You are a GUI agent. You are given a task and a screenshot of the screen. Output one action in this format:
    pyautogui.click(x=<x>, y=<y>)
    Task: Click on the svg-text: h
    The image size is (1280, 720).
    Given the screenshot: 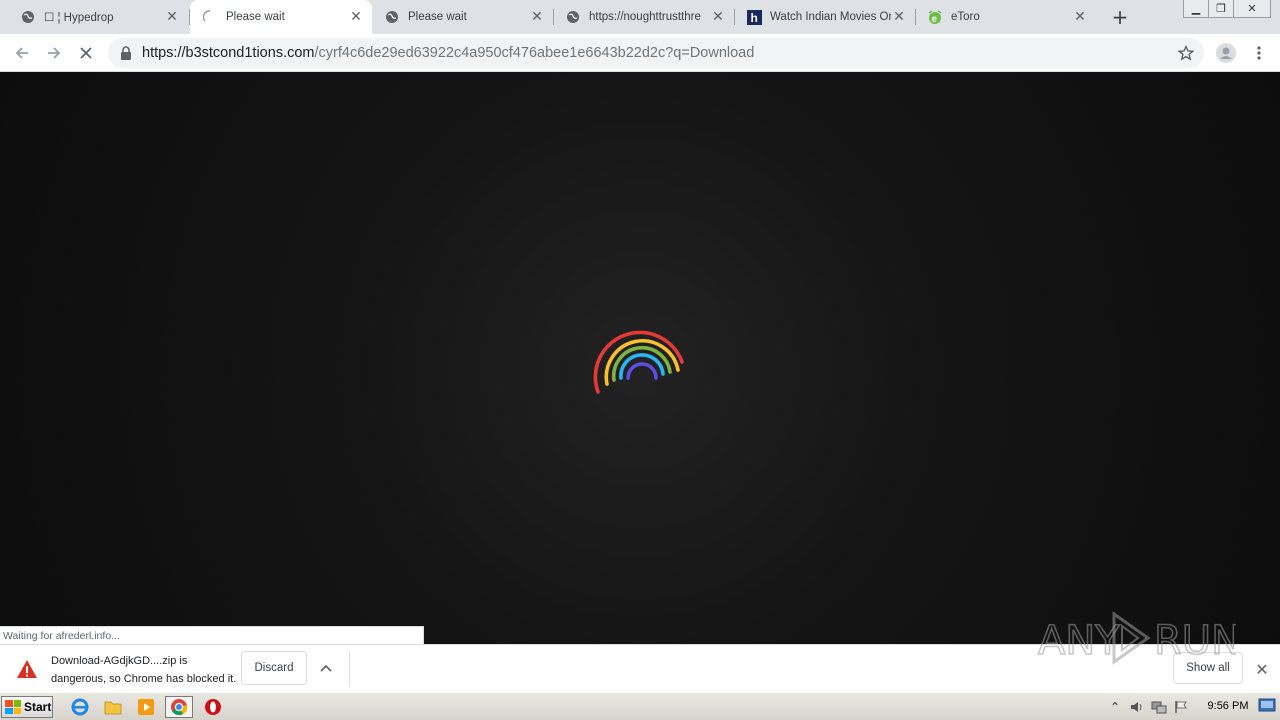 What is the action you would take?
    pyautogui.click(x=753, y=18)
    